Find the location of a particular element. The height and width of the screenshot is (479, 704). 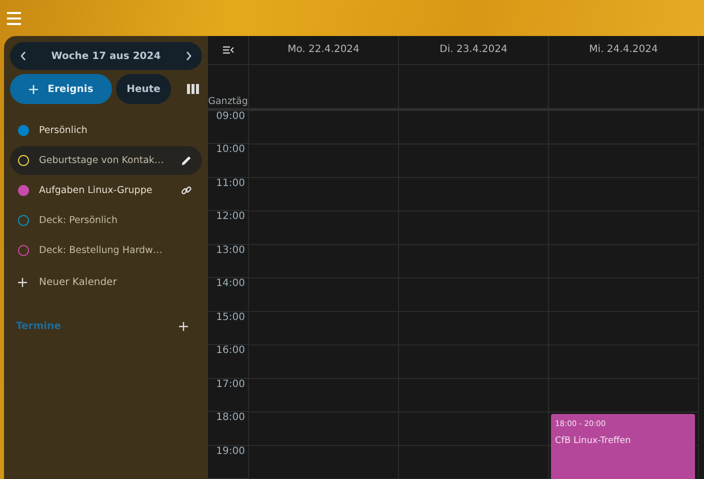

hour-label: 18:00 is located at coordinates (230, 417).